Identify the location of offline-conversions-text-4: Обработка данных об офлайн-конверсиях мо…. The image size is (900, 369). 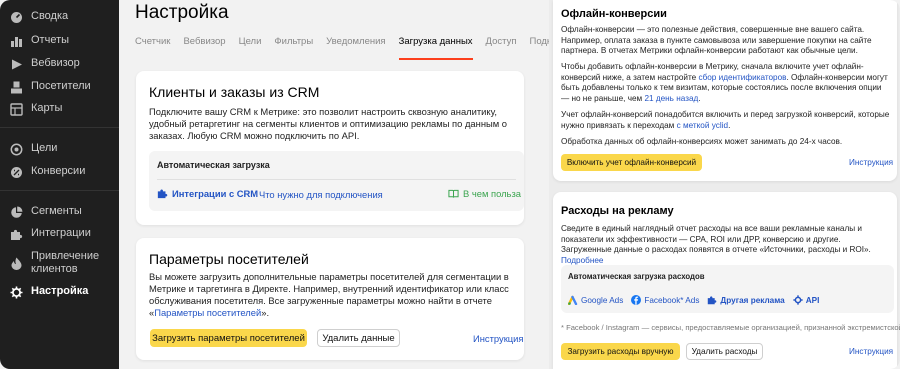
(702, 141).